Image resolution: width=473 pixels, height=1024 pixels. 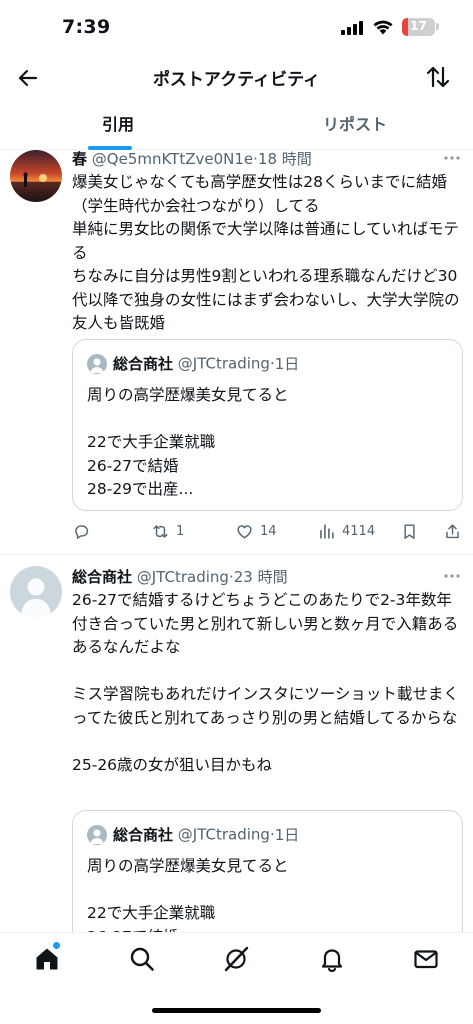 I want to click on status-time: 7:39, so click(x=86, y=27).